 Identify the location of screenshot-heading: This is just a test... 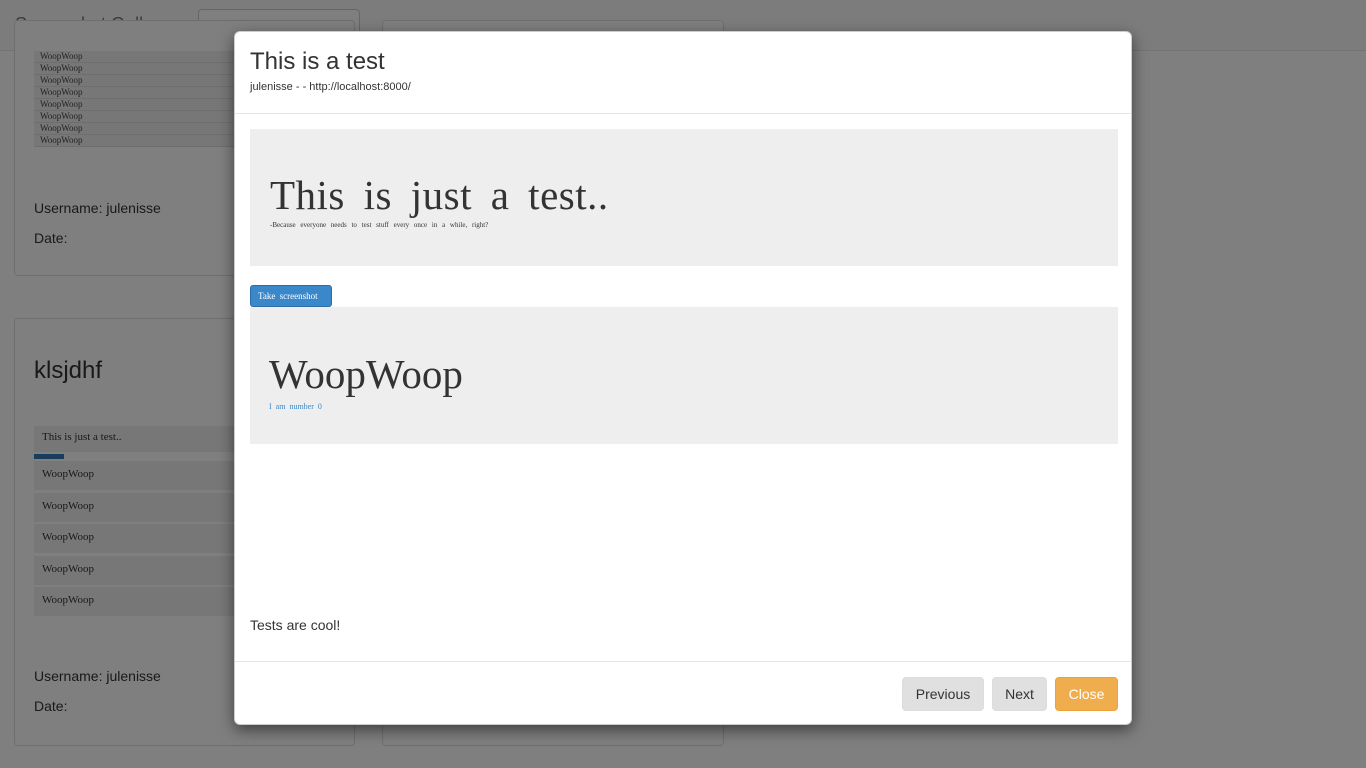
(439, 195).